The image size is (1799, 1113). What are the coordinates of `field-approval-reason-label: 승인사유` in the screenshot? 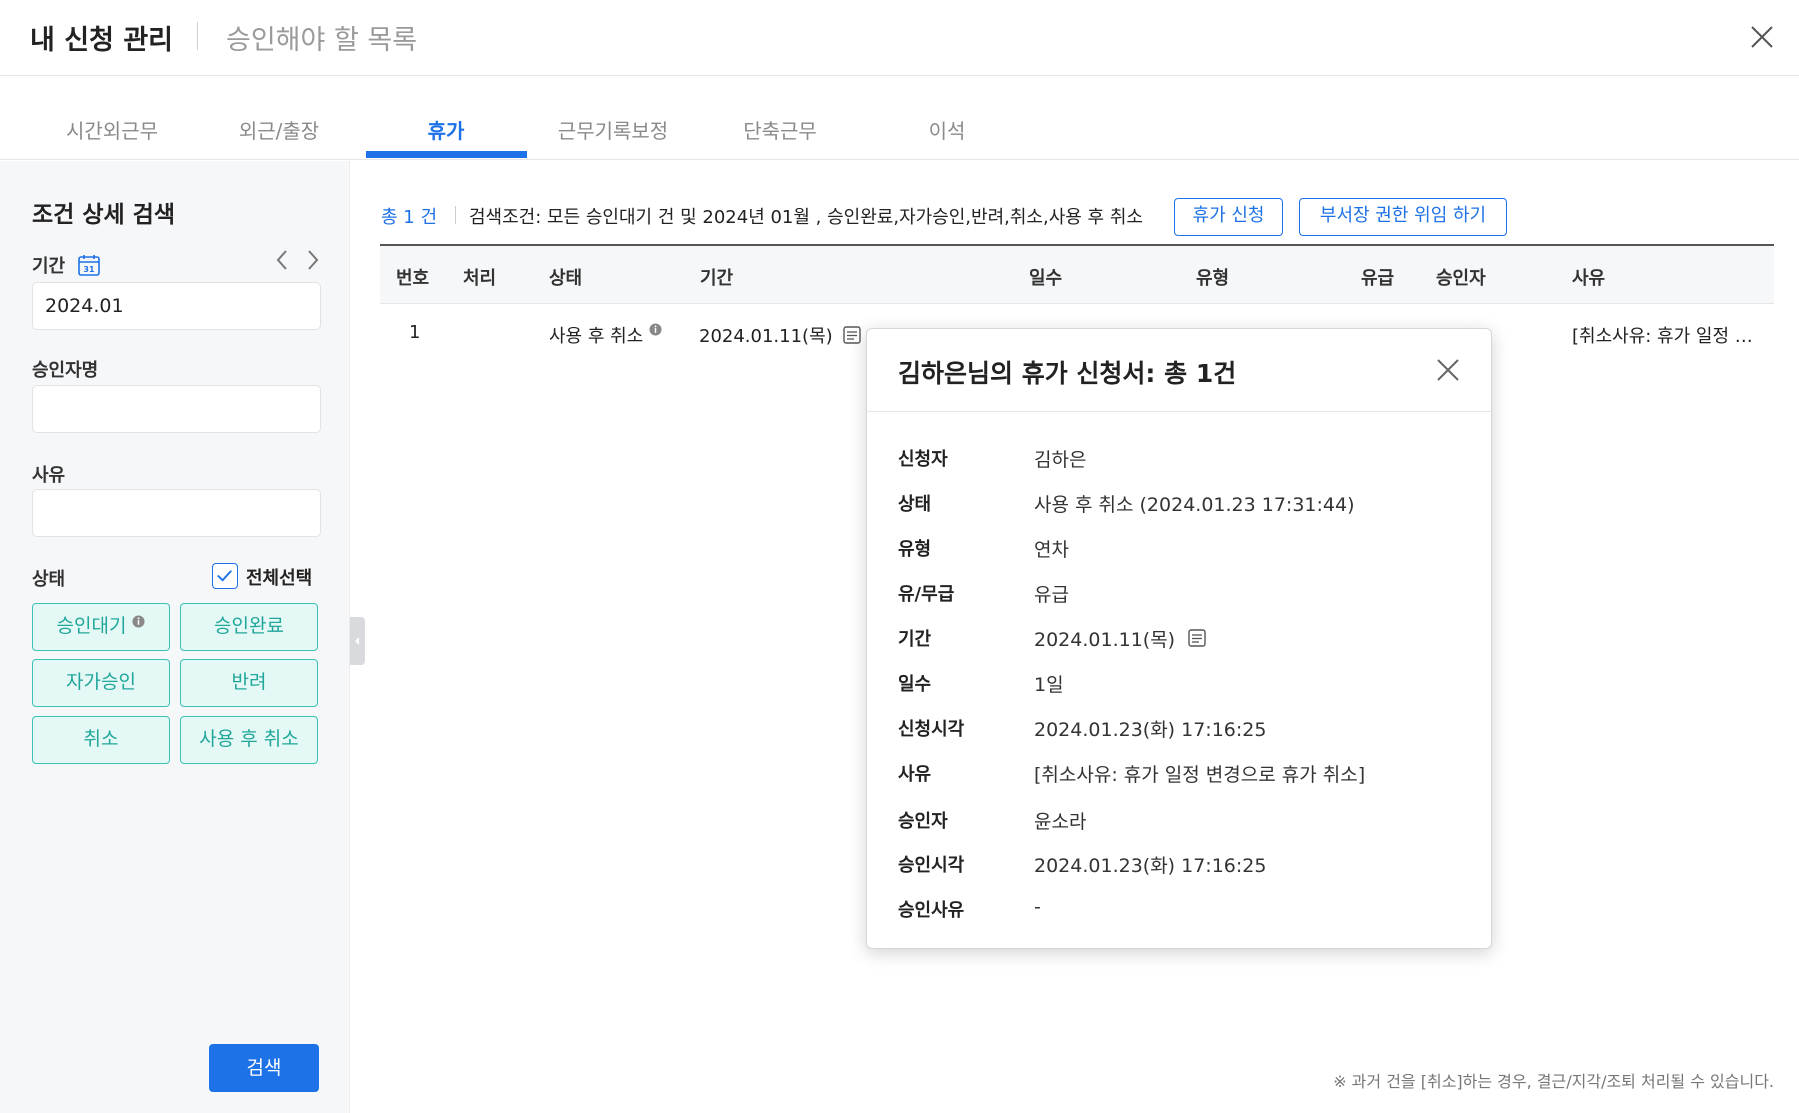 It's located at (931, 910).